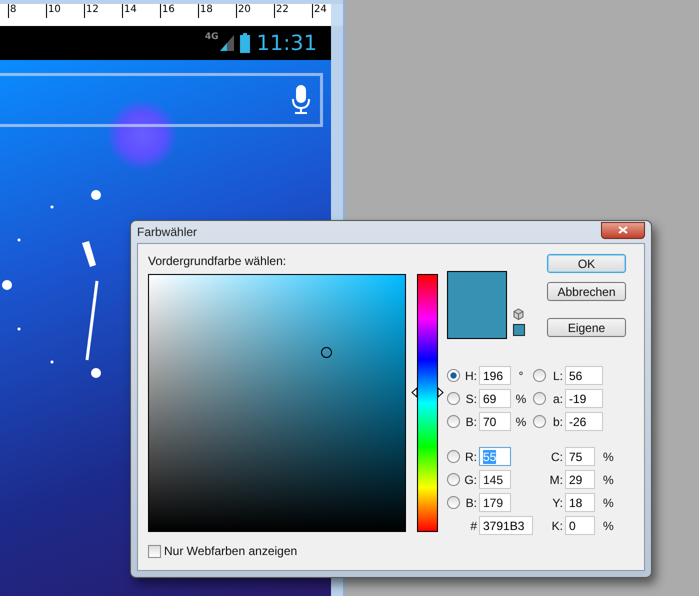 The image size is (699, 596). I want to click on input-field: 29, so click(580, 479).